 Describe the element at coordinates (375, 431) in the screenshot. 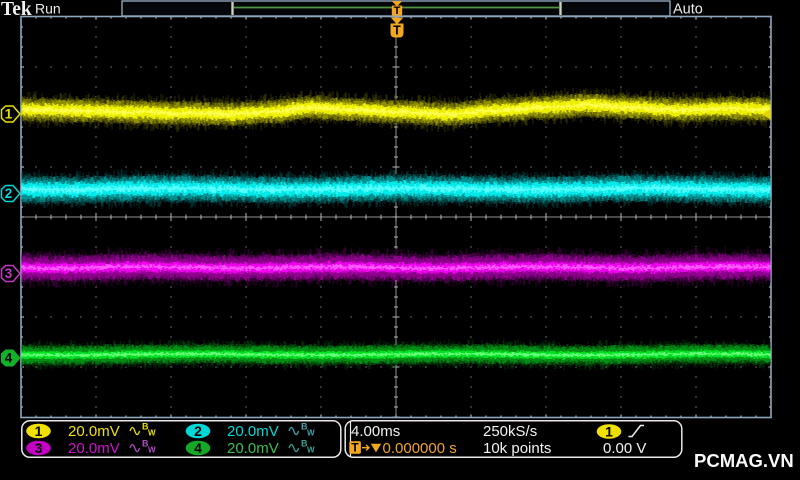

I see `svg-text: 4.00ms` at that location.